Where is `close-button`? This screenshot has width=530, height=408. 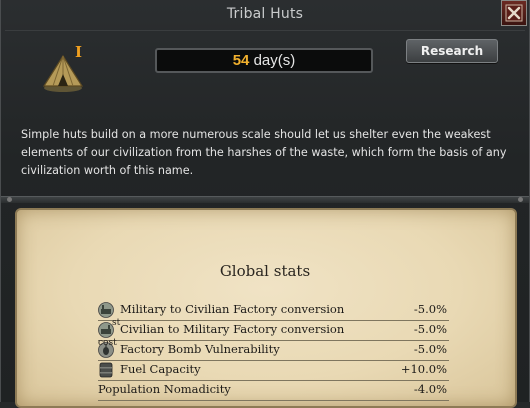 close-button is located at coordinates (514, 13).